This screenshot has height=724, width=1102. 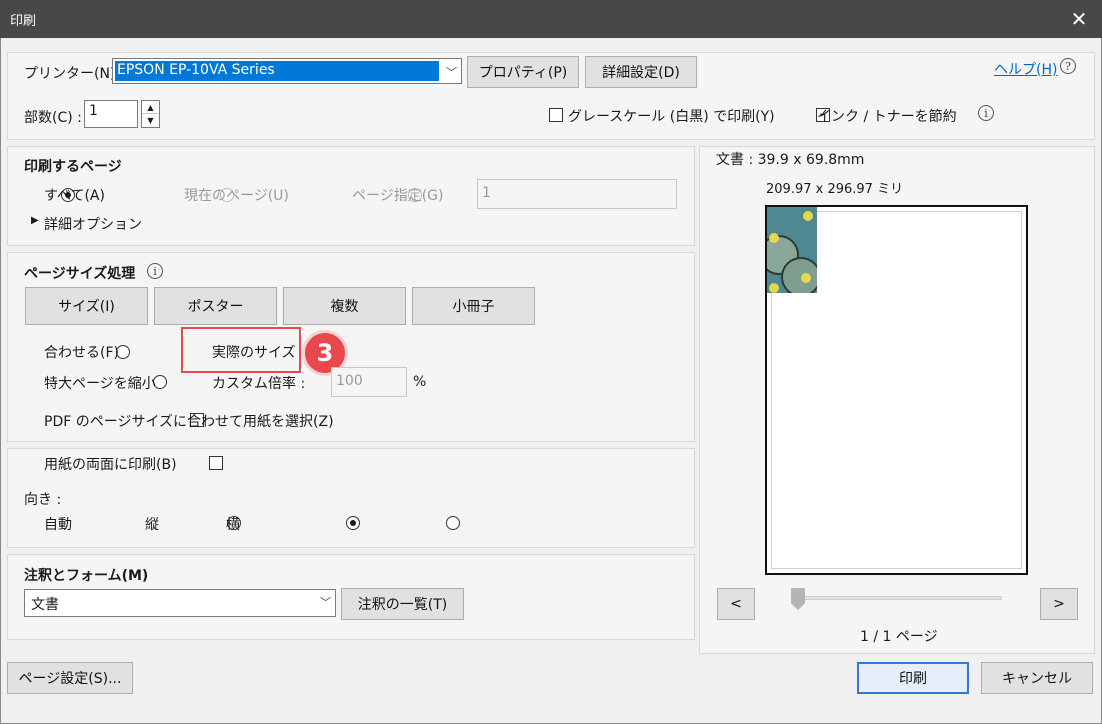 I want to click on tab-booklet: 小冊子, so click(x=473, y=306).